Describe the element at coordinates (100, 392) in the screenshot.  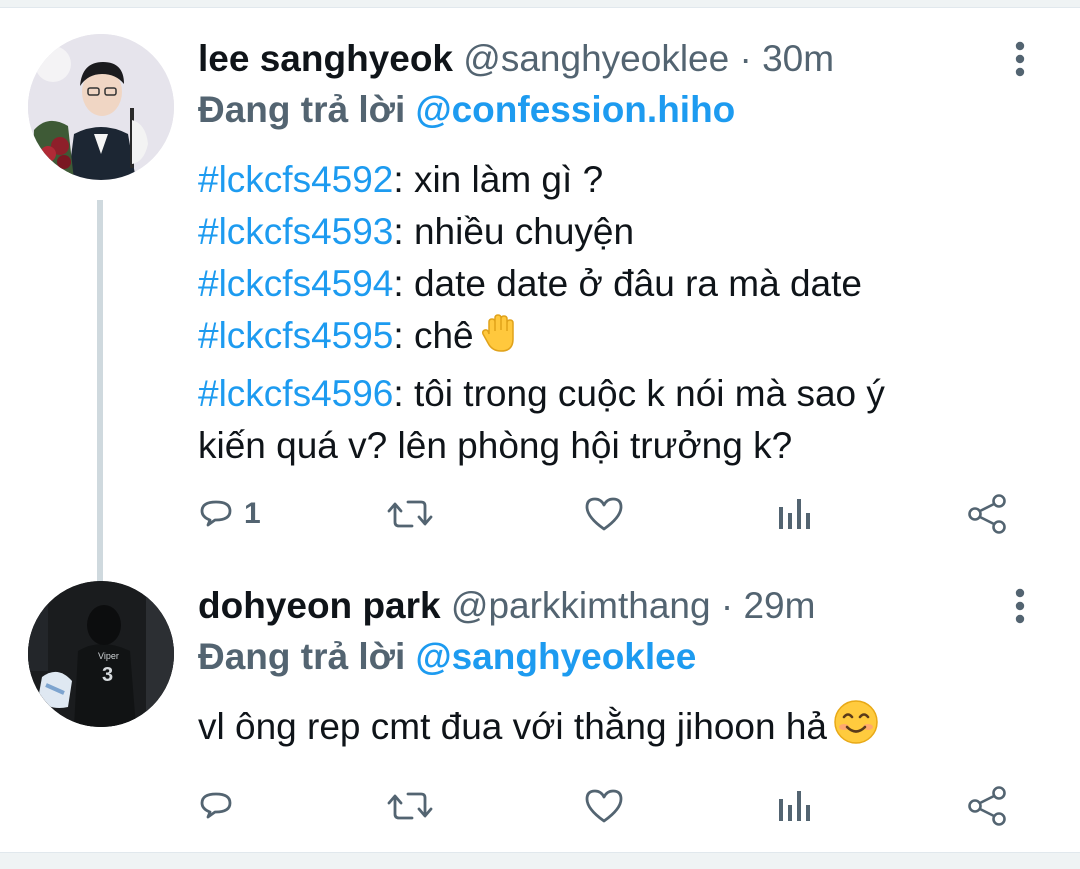
I see `thread-line` at that location.